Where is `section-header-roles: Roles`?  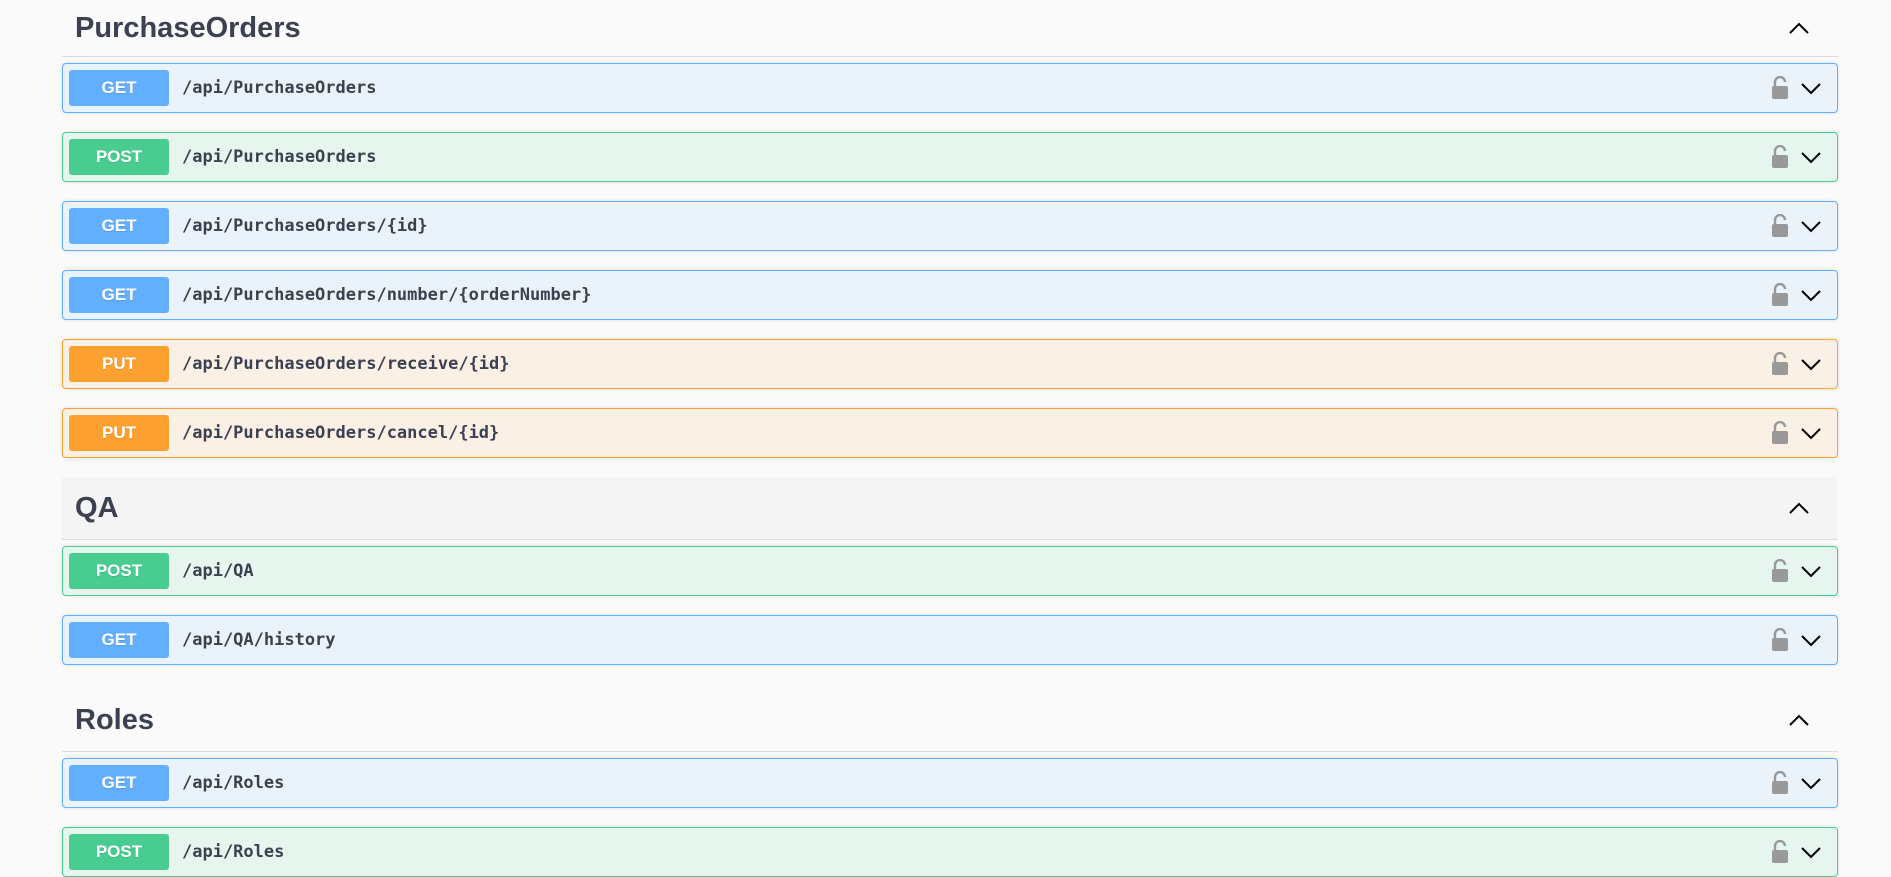 section-header-roles: Roles is located at coordinates (950, 720).